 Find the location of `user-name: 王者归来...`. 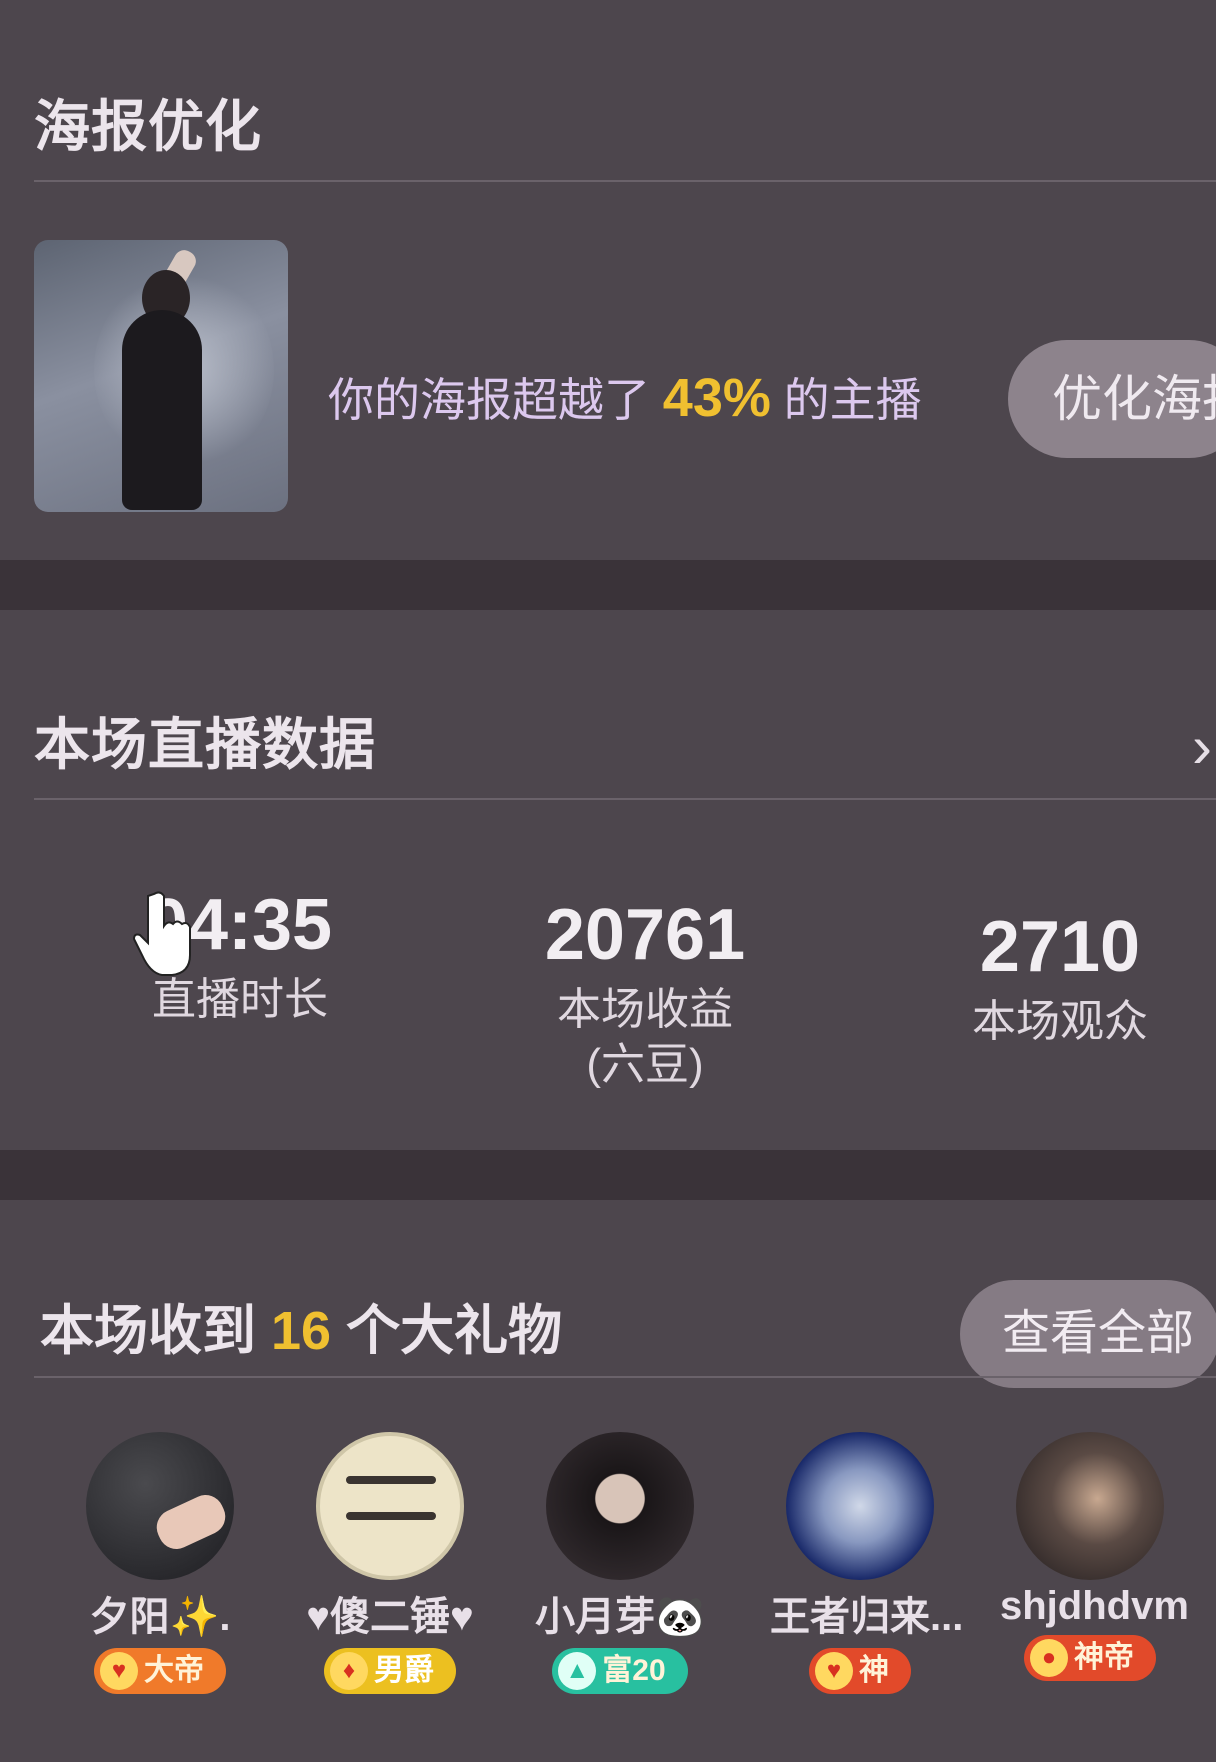

user-name: 王者归来... is located at coordinates (867, 1617).